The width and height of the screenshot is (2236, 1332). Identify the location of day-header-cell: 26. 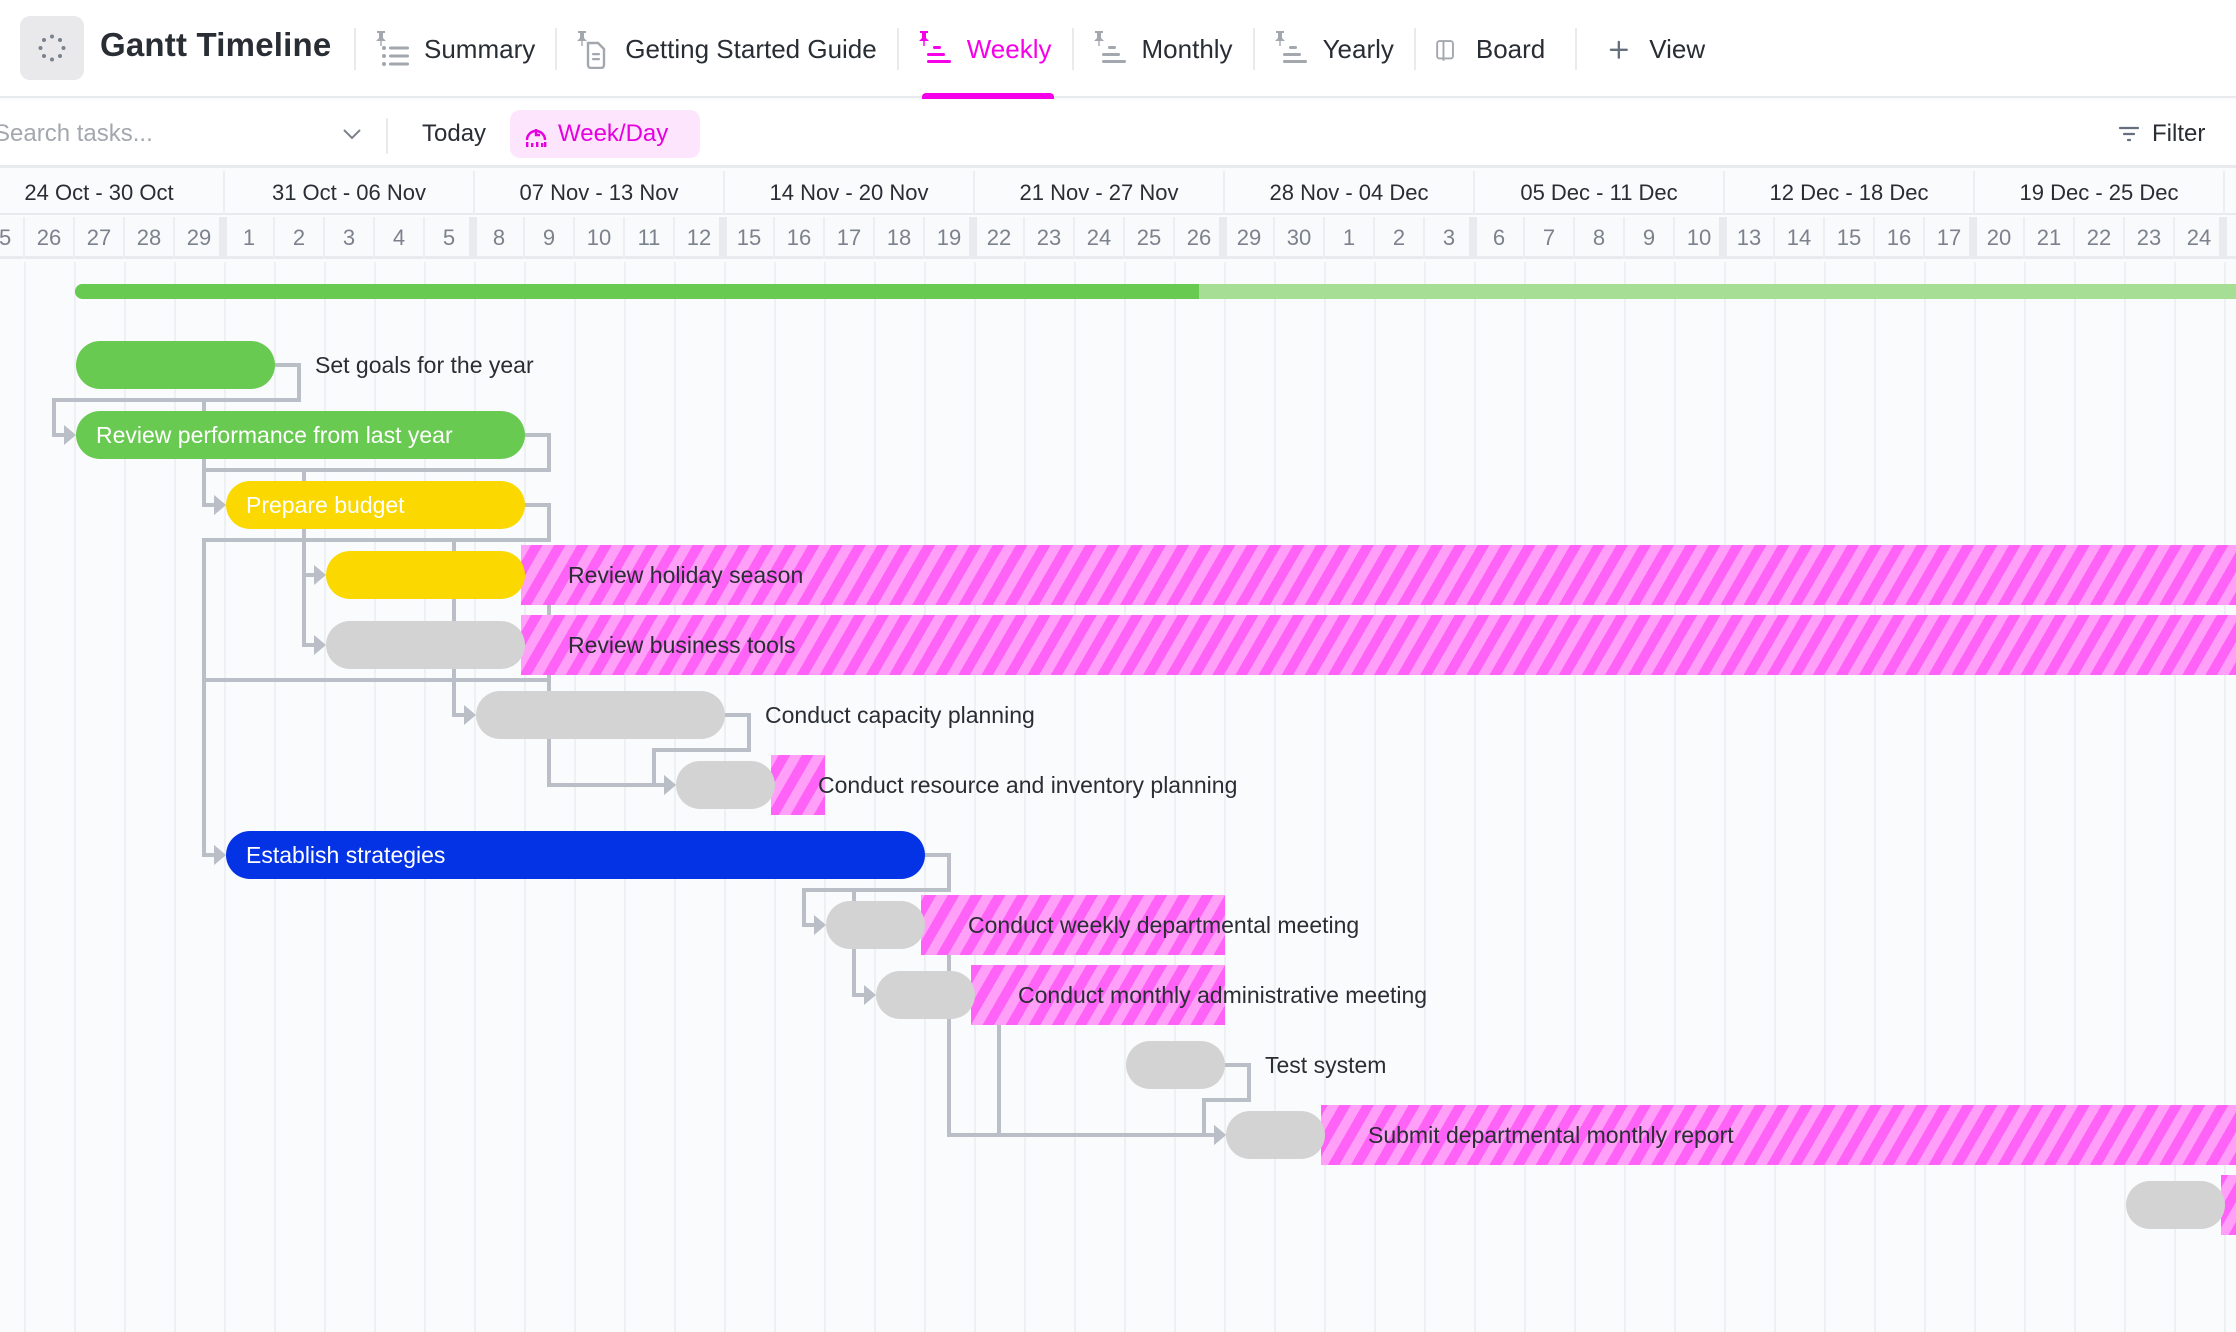
(1200, 238).